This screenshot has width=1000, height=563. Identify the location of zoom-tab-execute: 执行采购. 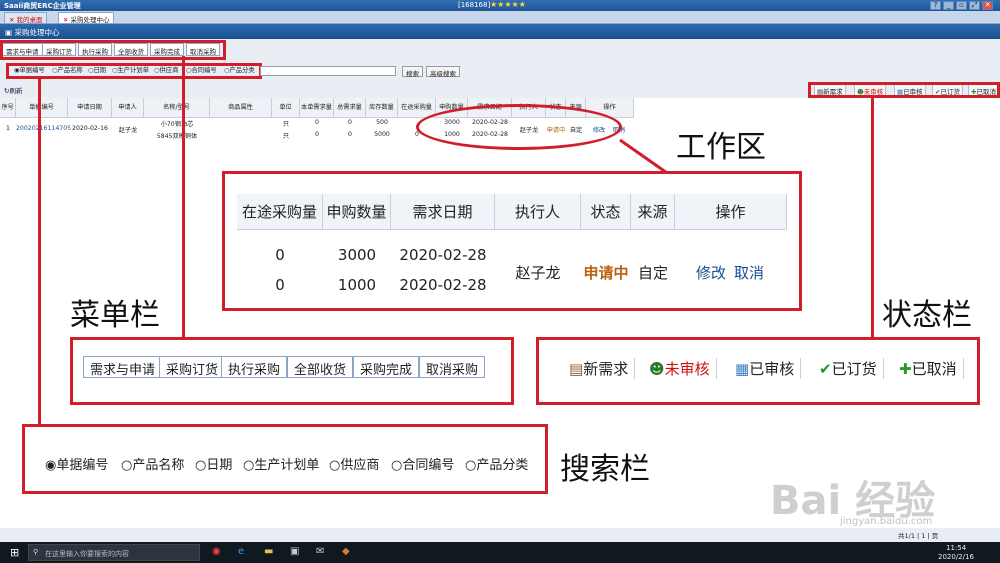
(254, 367).